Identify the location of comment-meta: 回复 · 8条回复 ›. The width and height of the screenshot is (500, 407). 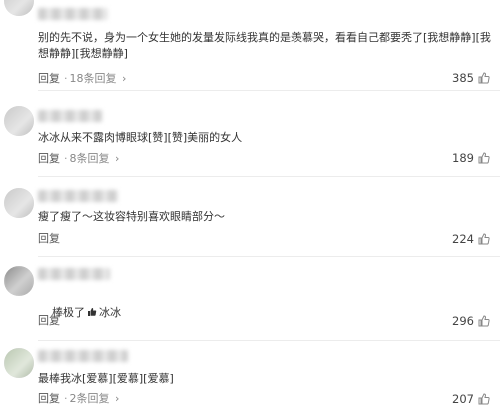
(79, 158).